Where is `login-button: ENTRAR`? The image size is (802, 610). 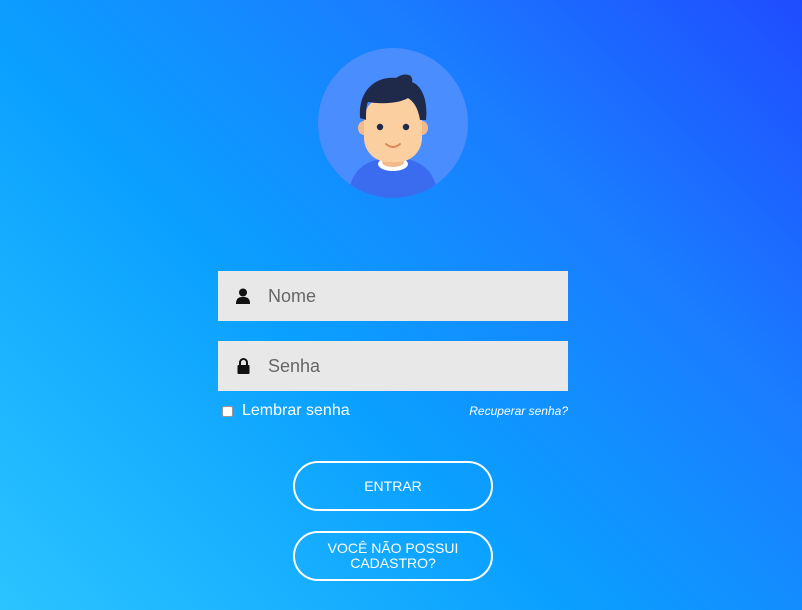
login-button: ENTRAR is located at coordinates (393, 486).